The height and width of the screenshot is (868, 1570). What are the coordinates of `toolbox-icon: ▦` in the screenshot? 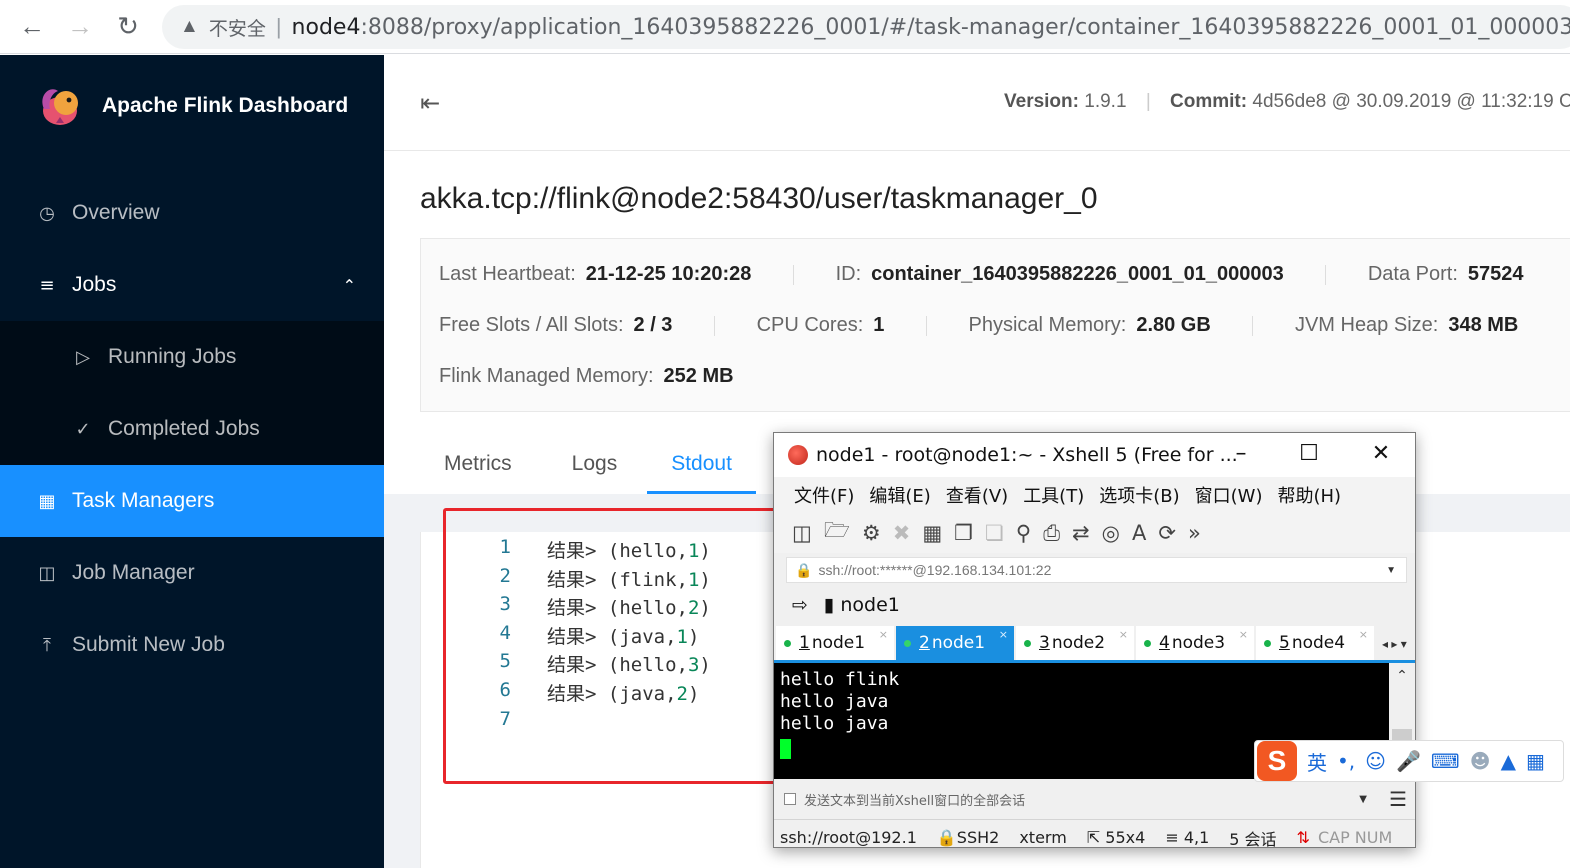 It's located at (1535, 761).